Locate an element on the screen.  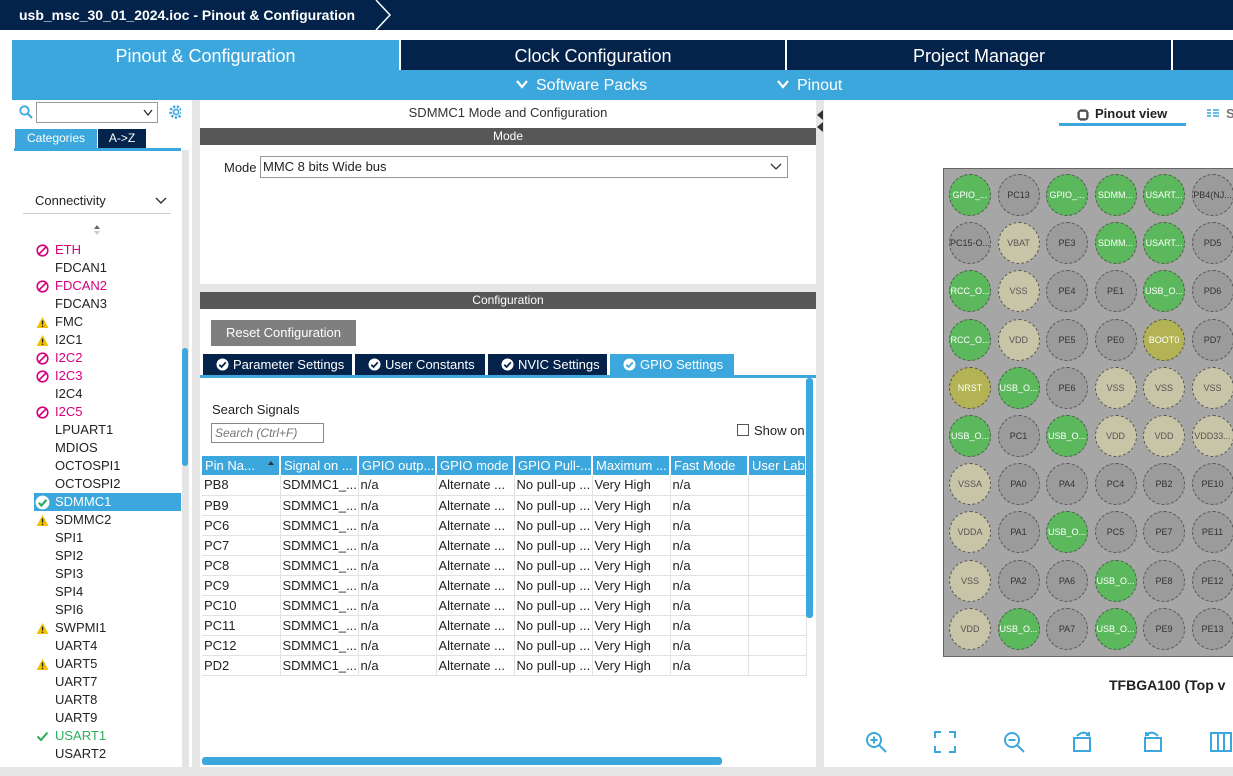
pin-ball: PE11 is located at coordinates (1212, 532).